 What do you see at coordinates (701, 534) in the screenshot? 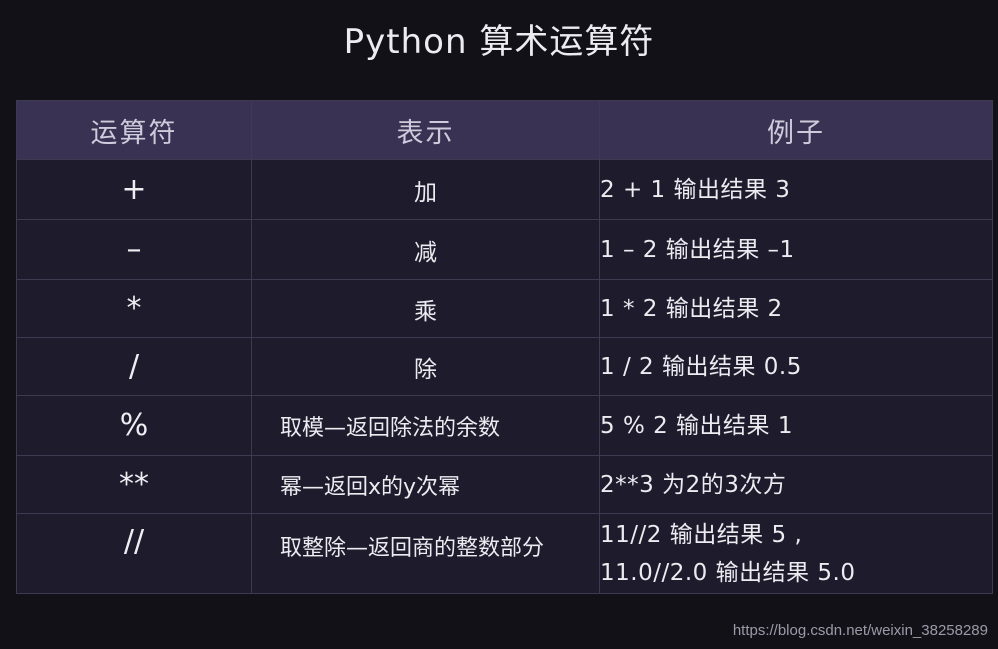
I see `example-line: 11//2 输出结果 5 ,` at bounding box center [701, 534].